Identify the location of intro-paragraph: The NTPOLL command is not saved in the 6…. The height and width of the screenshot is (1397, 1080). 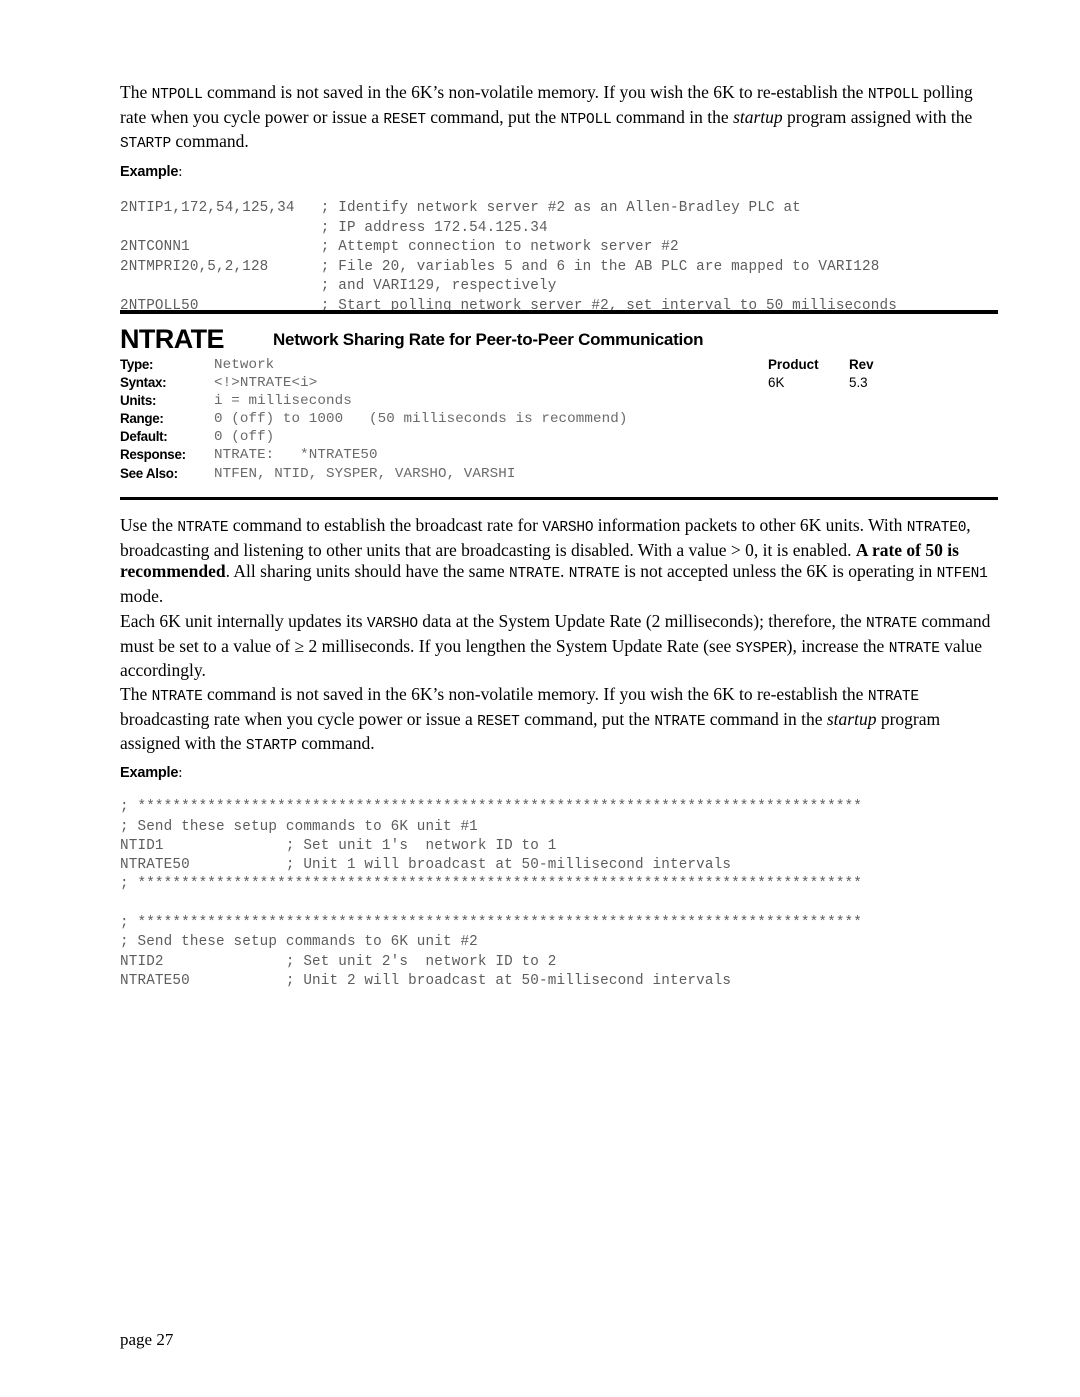
(559, 119).